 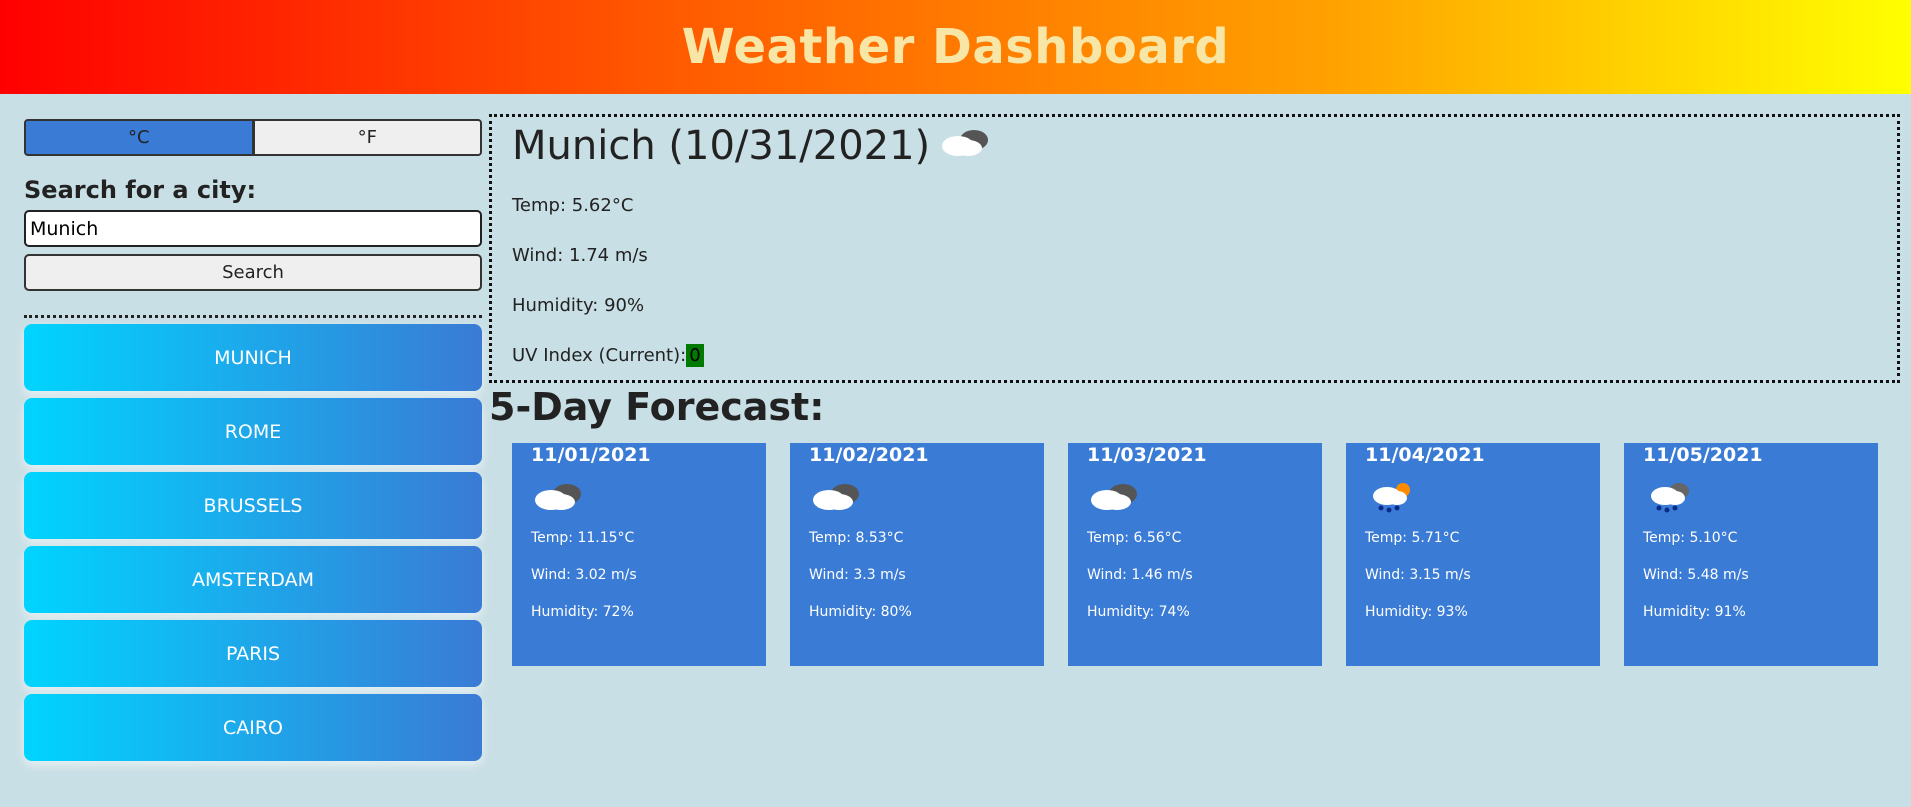 I want to click on forecast-humidity: Humidity: 80%, so click(x=860, y=612).